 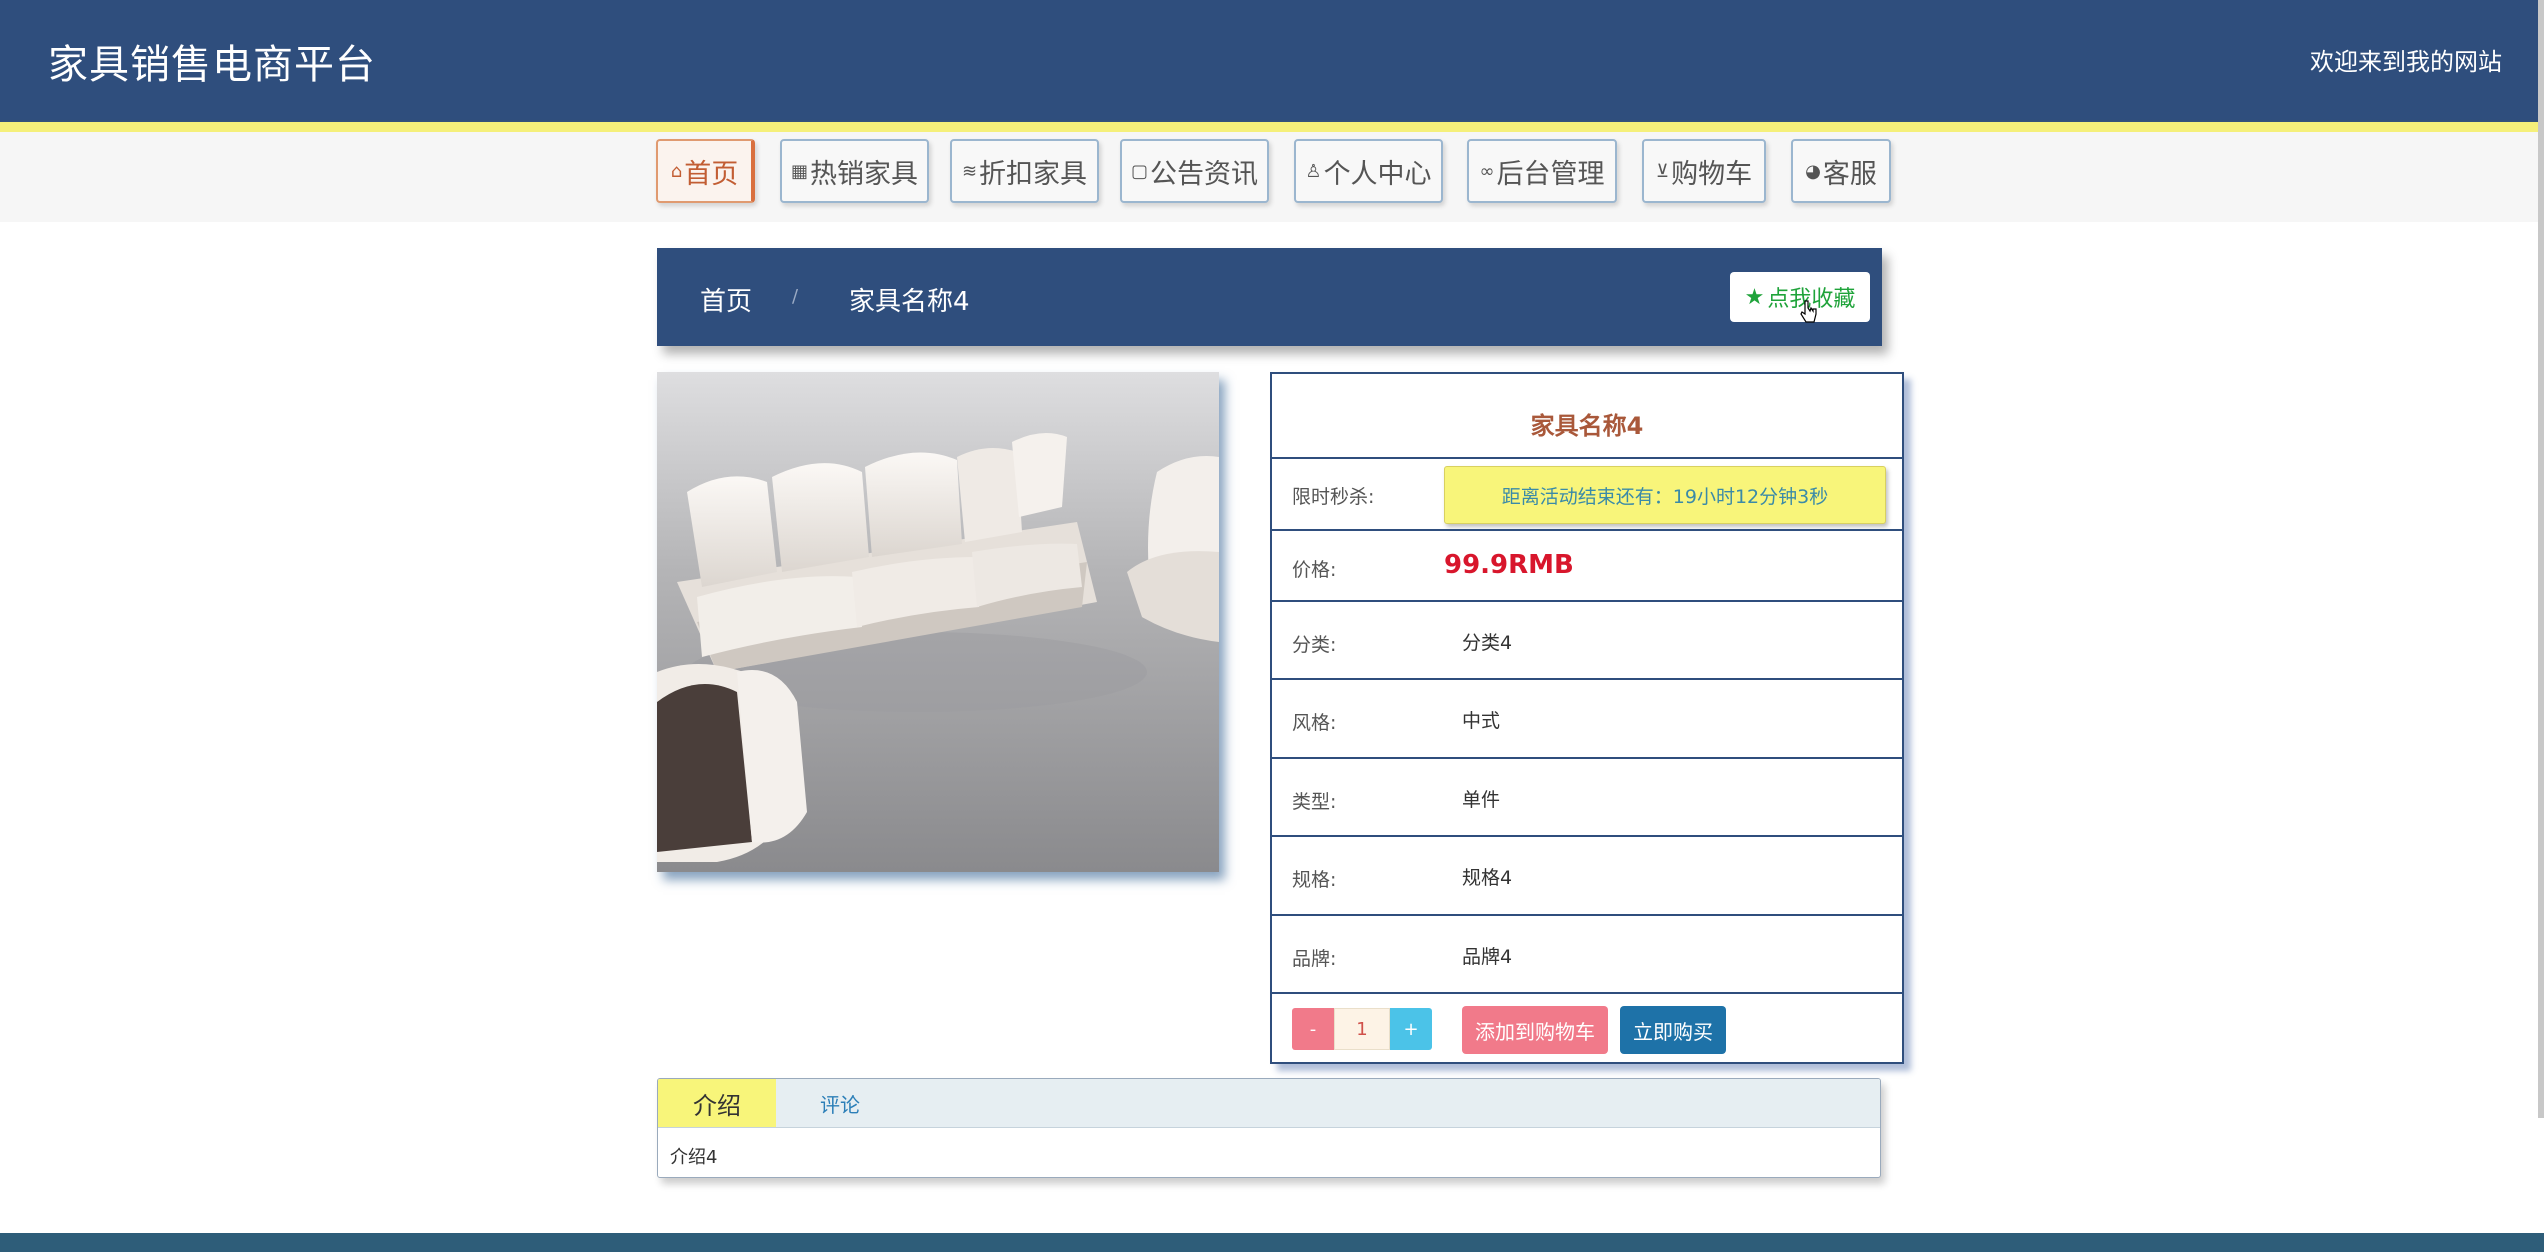 I want to click on tab-content: 介绍4, so click(x=694, y=1157).